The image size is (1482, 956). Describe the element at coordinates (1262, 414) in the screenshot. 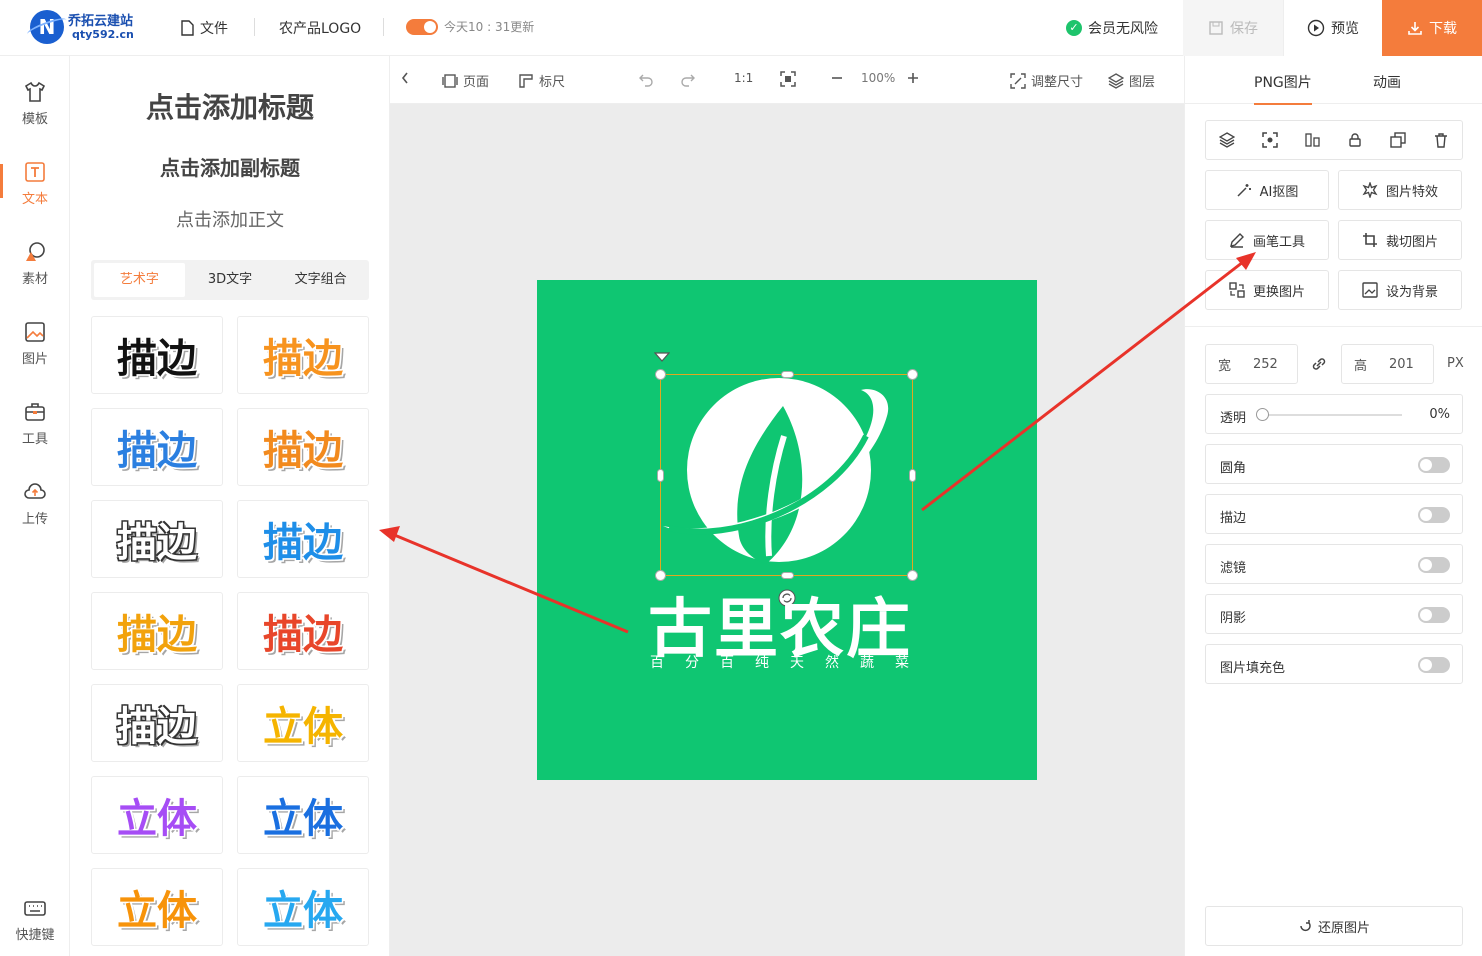

I see `opacity-slider-thumb` at that location.